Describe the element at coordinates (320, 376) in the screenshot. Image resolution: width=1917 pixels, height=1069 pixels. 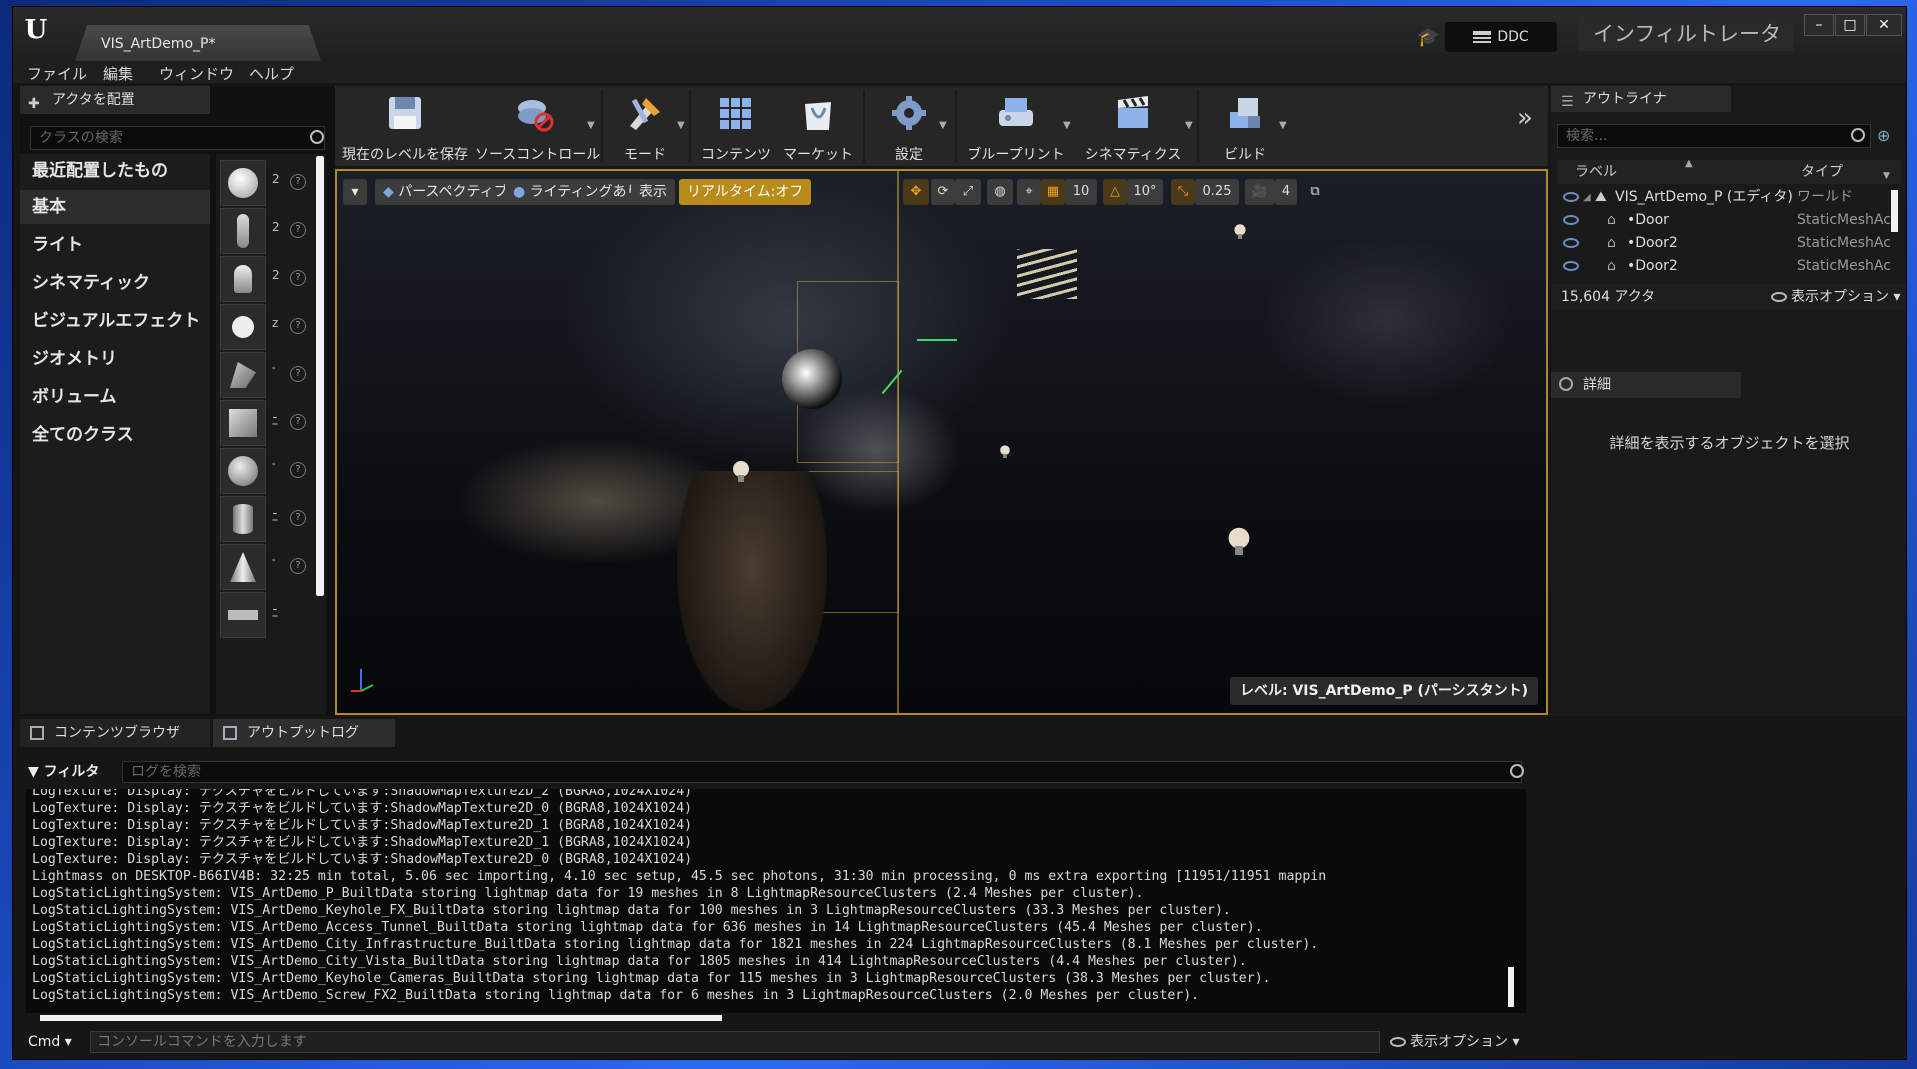
I see `actor-list-scrollbar` at that location.